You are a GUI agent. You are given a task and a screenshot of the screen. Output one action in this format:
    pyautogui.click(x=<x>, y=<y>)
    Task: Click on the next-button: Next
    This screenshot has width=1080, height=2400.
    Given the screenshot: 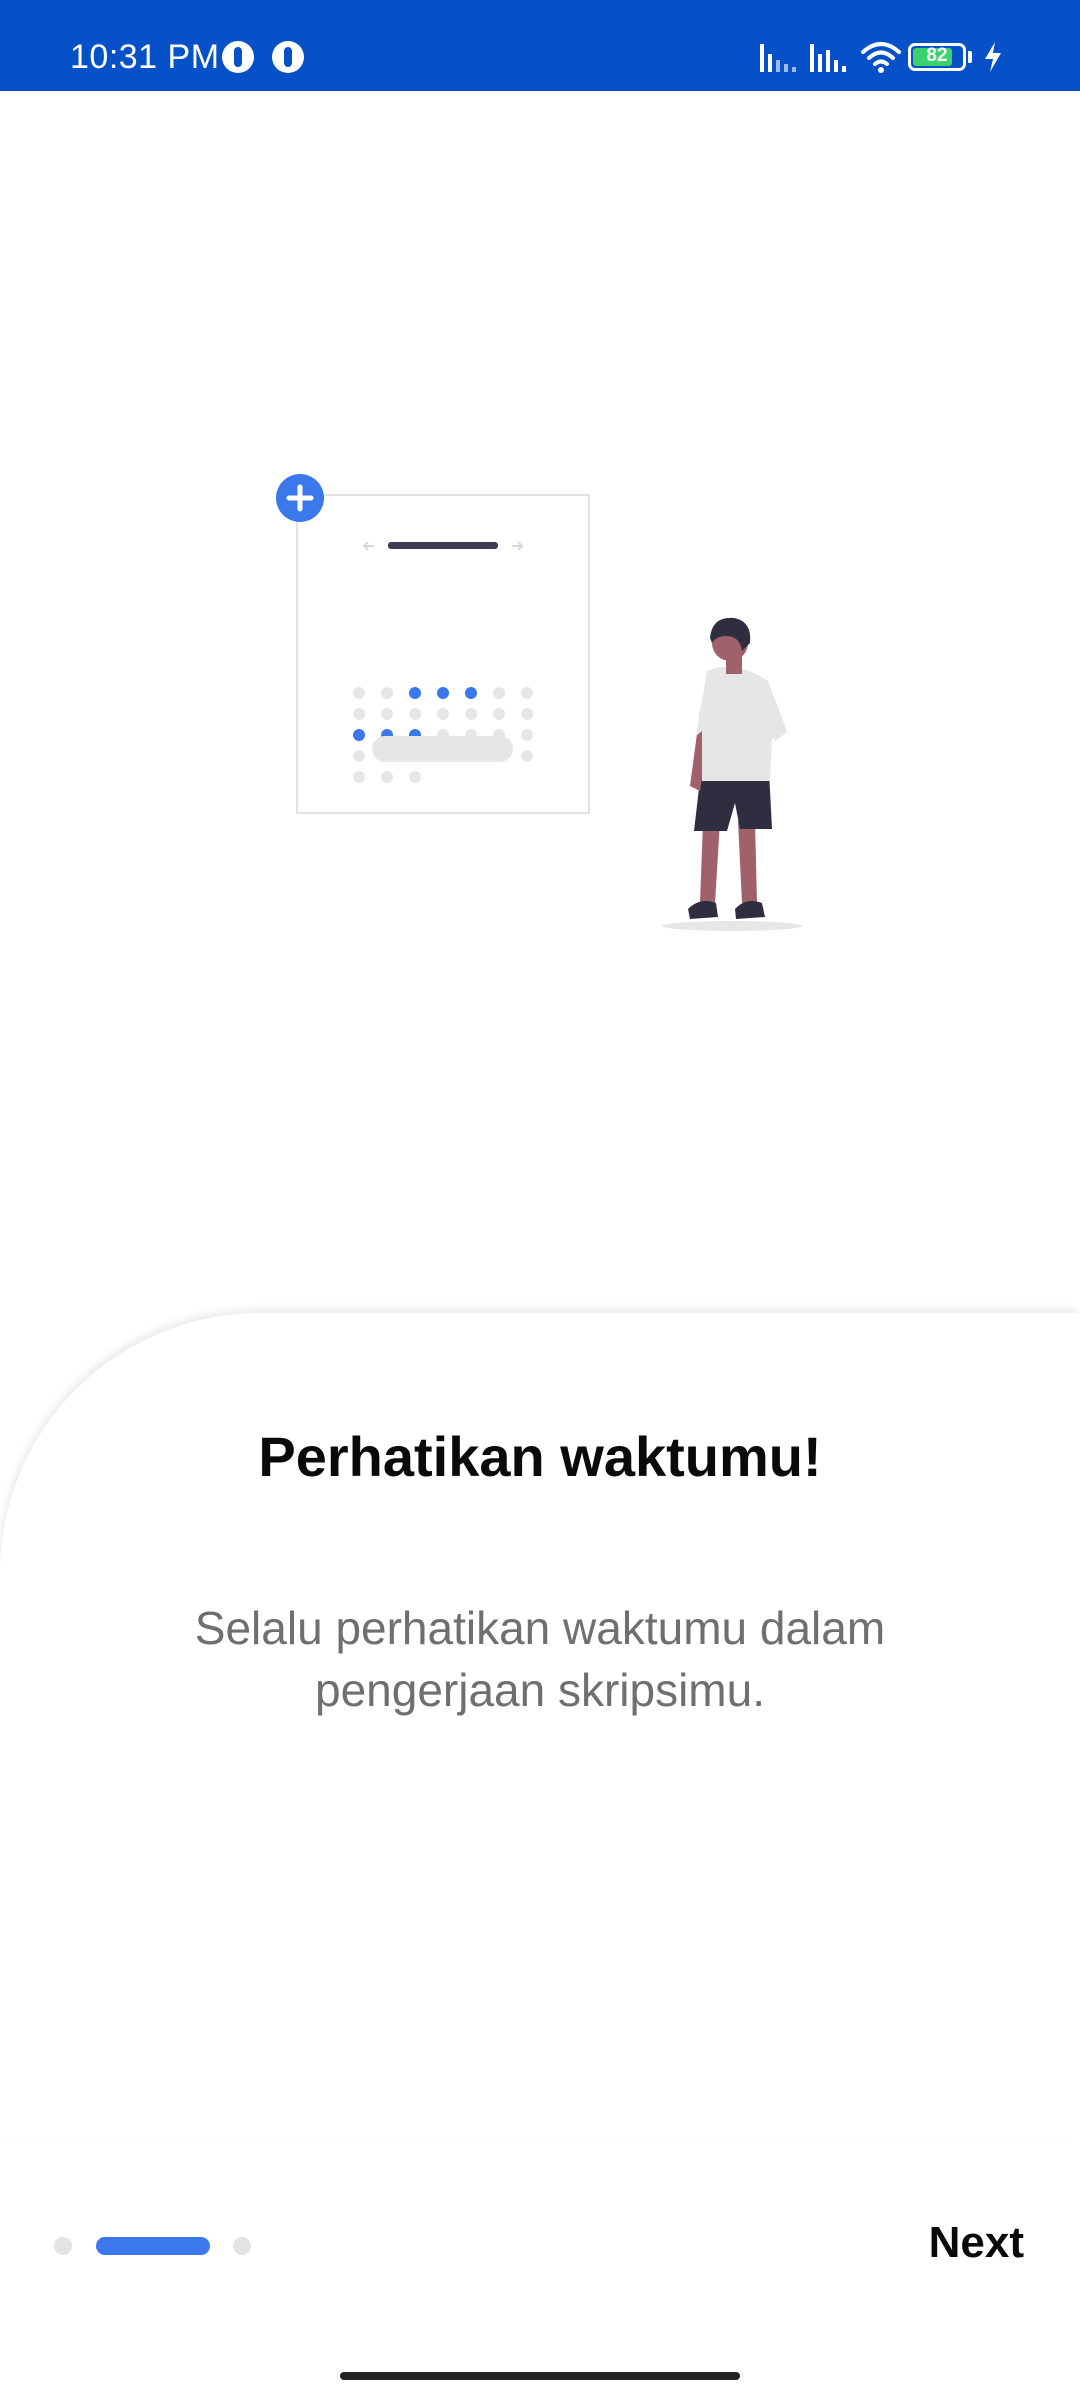 What is the action you would take?
    pyautogui.click(x=976, y=2243)
    